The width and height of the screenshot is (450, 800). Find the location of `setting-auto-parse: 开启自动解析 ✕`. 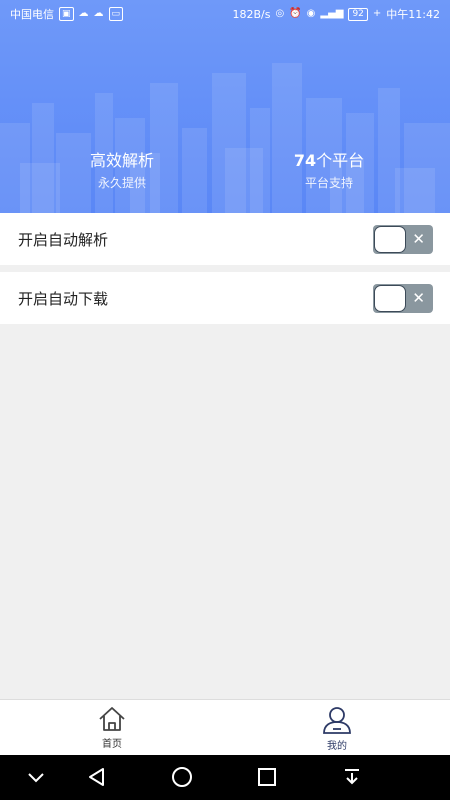

setting-auto-parse: 开启自动解析 ✕ is located at coordinates (225, 239).